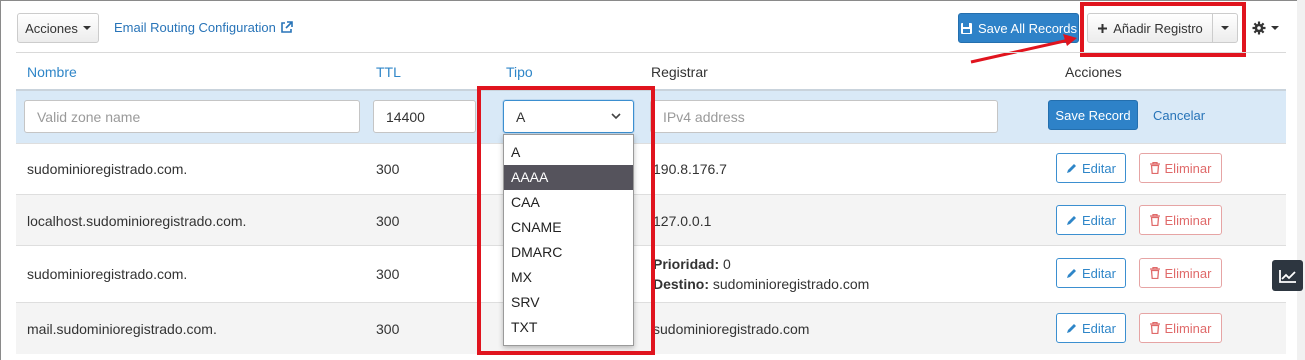  Describe the element at coordinates (195, 27) in the screenshot. I see `email-routing-label: Email Routing Configuration` at that location.